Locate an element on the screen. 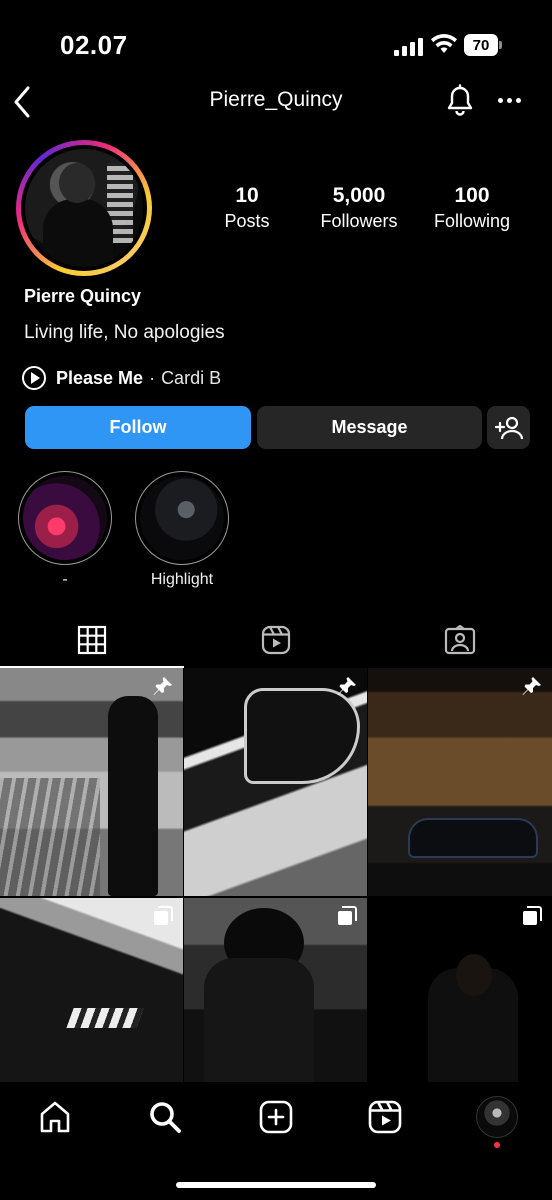  play-icon is located at coordinates (34, 378).